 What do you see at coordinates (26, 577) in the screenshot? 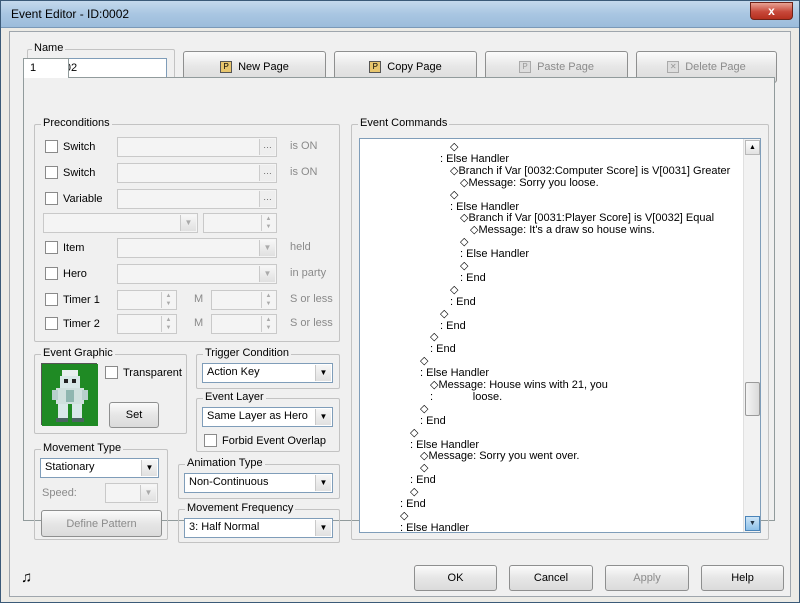
I see `music-icon: ♫` at bounding box center [26, 577].